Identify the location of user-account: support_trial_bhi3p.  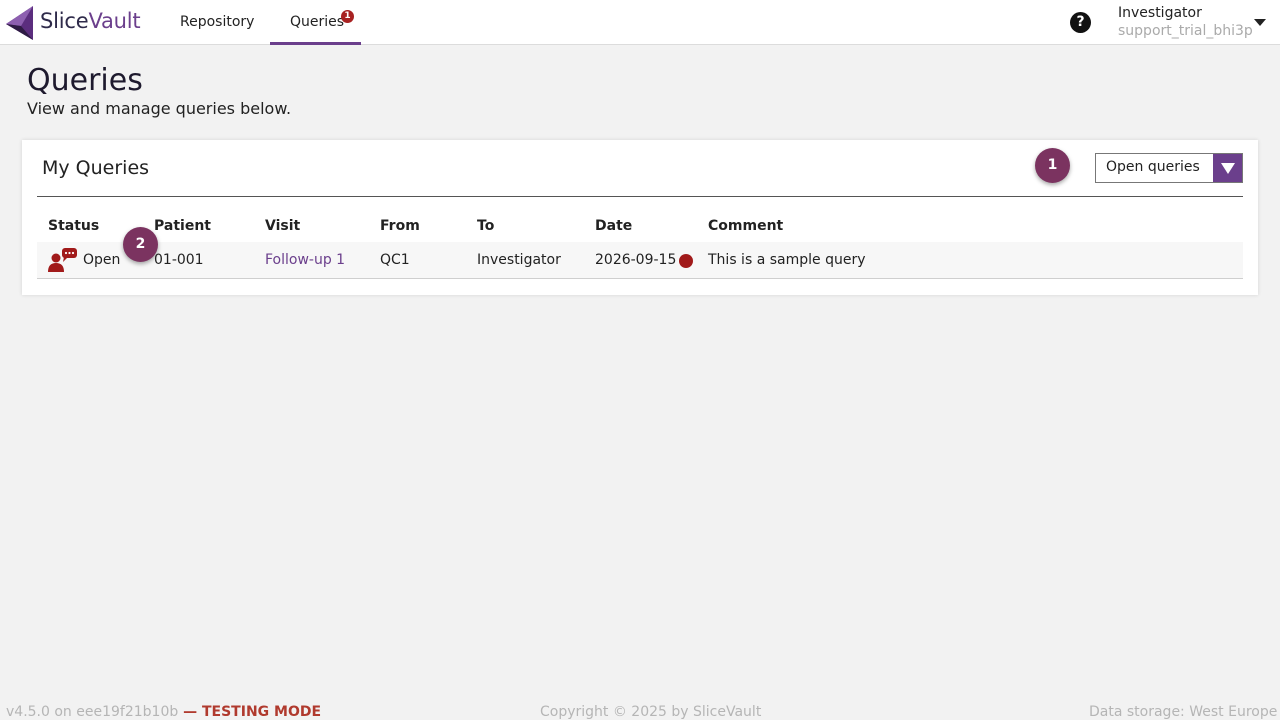
(1185, 31).